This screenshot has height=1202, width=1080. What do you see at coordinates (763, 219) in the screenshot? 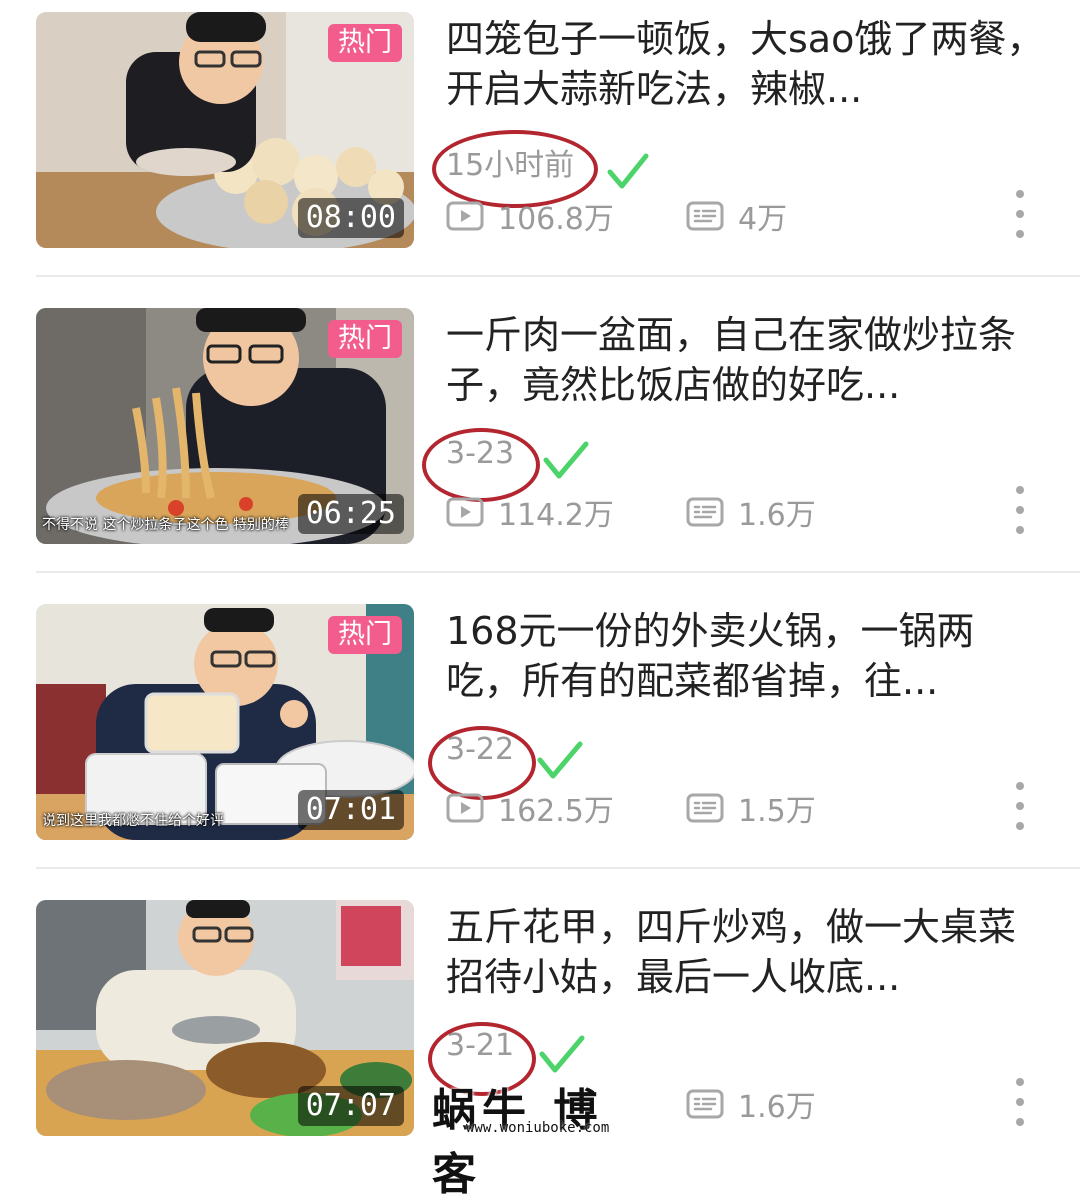
I see `danmaku-count-label: 4万` at bounding box center [763, 219].